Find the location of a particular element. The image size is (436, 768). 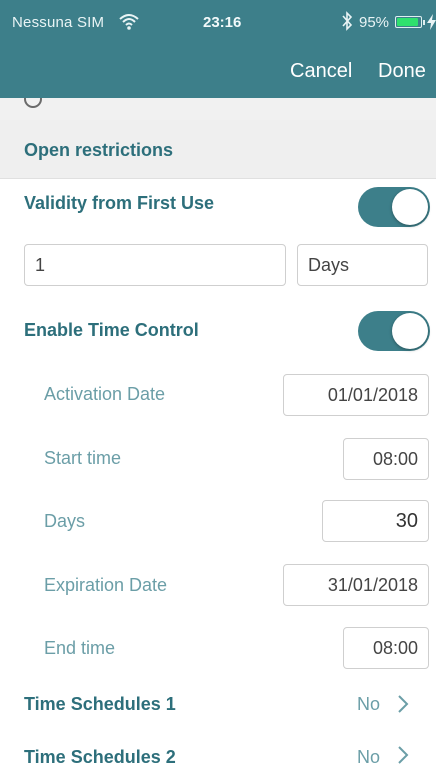

days-input: 30 is located at coordinates (375, 521).